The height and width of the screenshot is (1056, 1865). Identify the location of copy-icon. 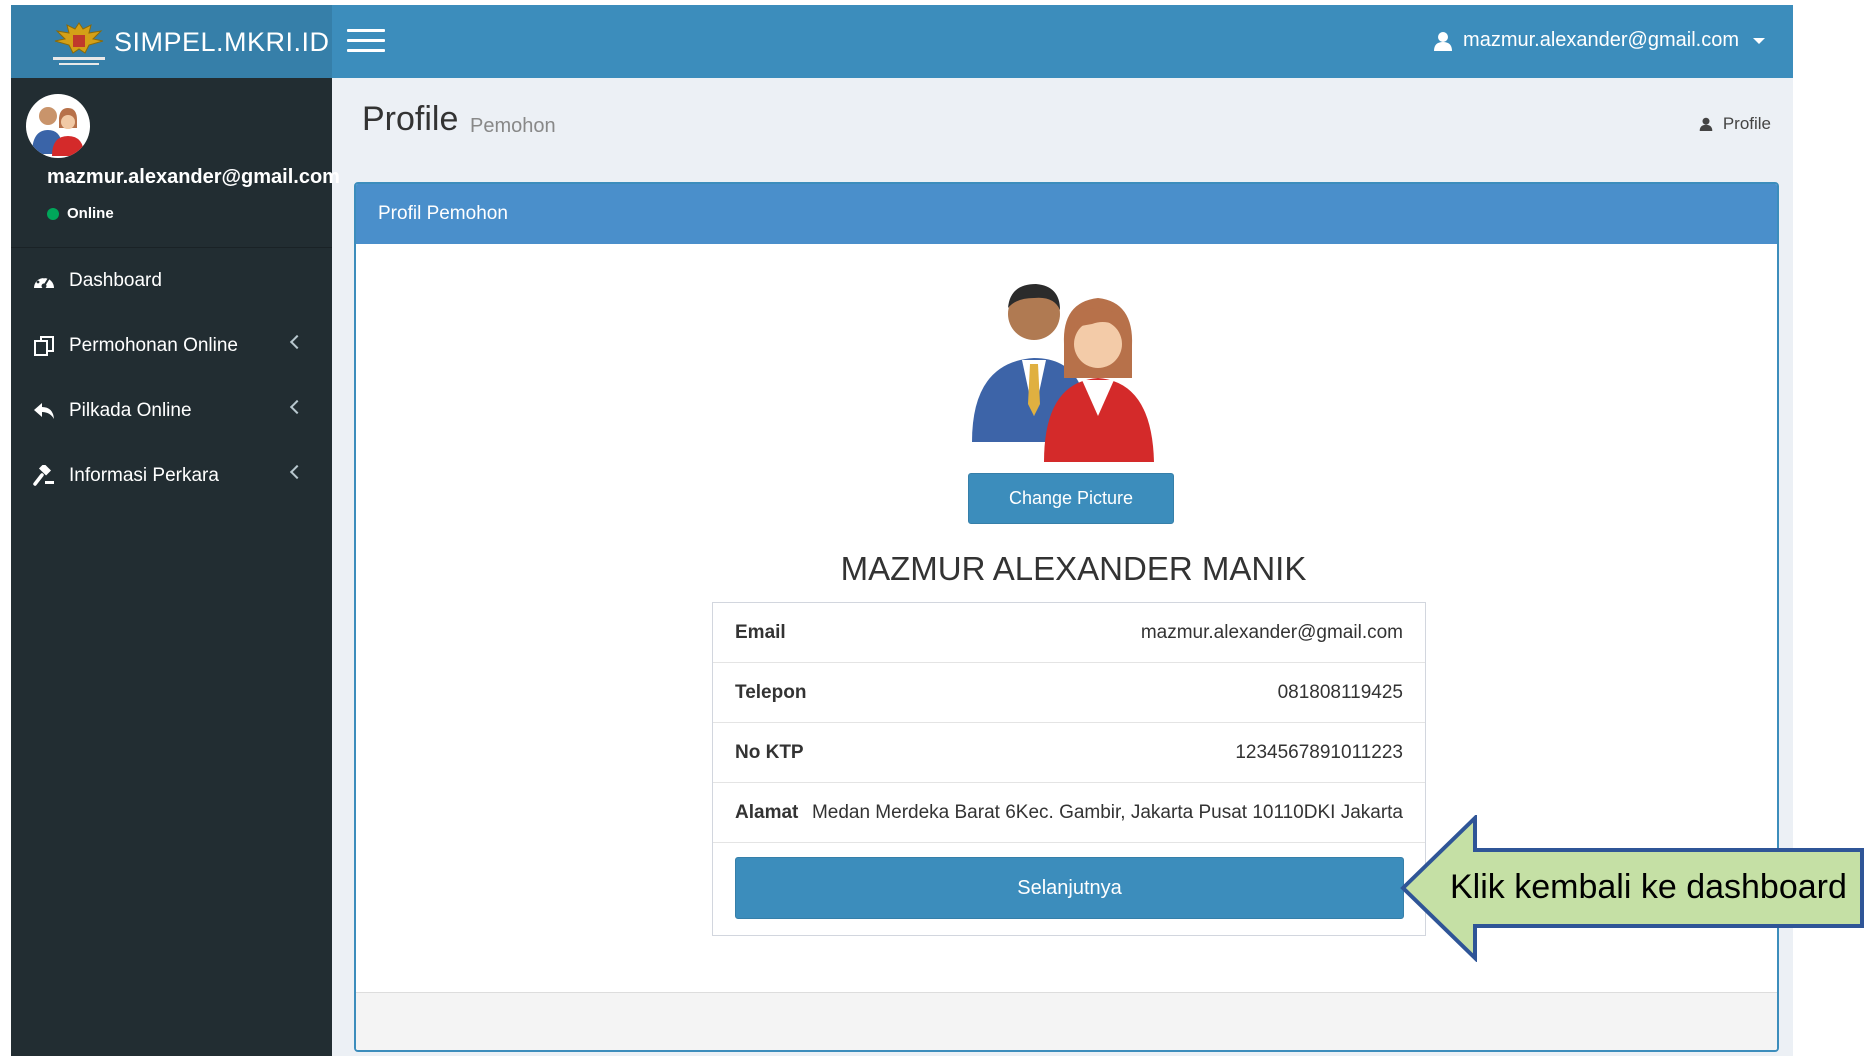
(44, 346).